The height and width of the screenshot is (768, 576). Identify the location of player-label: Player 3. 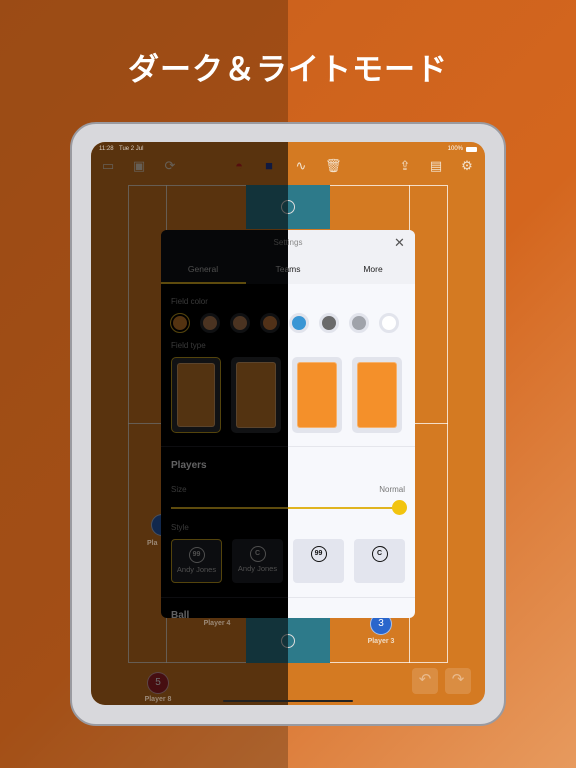
(381, 641).